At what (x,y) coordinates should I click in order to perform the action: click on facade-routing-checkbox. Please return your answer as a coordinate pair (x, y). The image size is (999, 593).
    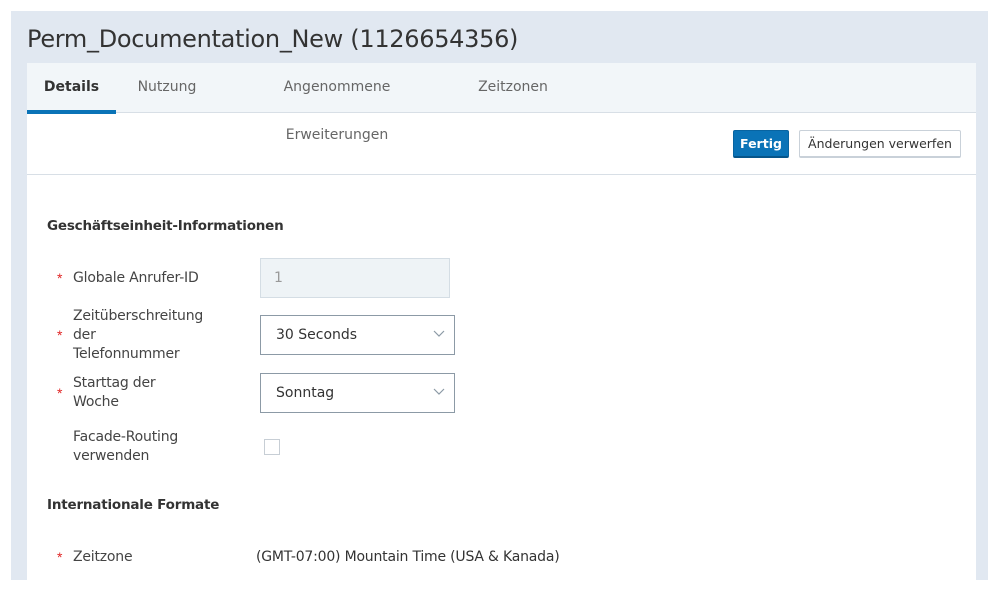
    Looking at the image, I should click on (272, 447).